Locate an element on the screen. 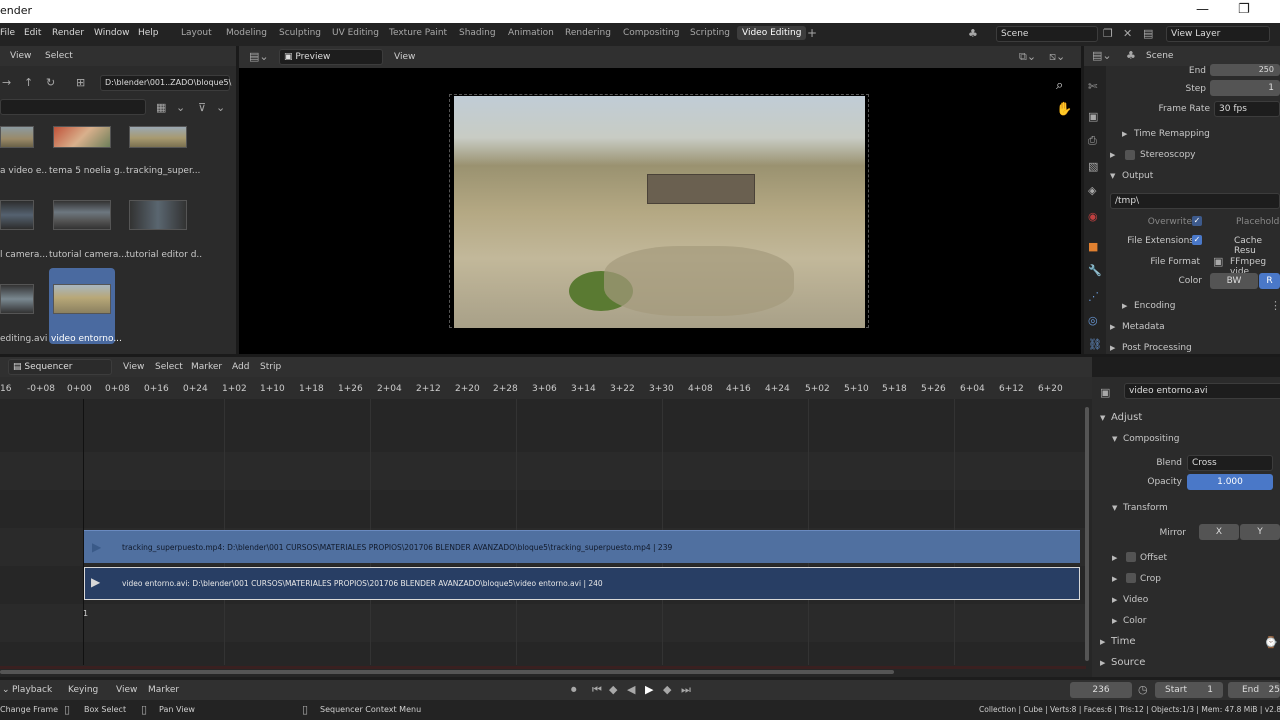 This screenshot has width=1280, height=720. path-field: D:\blender\001..ZADO\bloque5\ is located at coordinates (165, 83).